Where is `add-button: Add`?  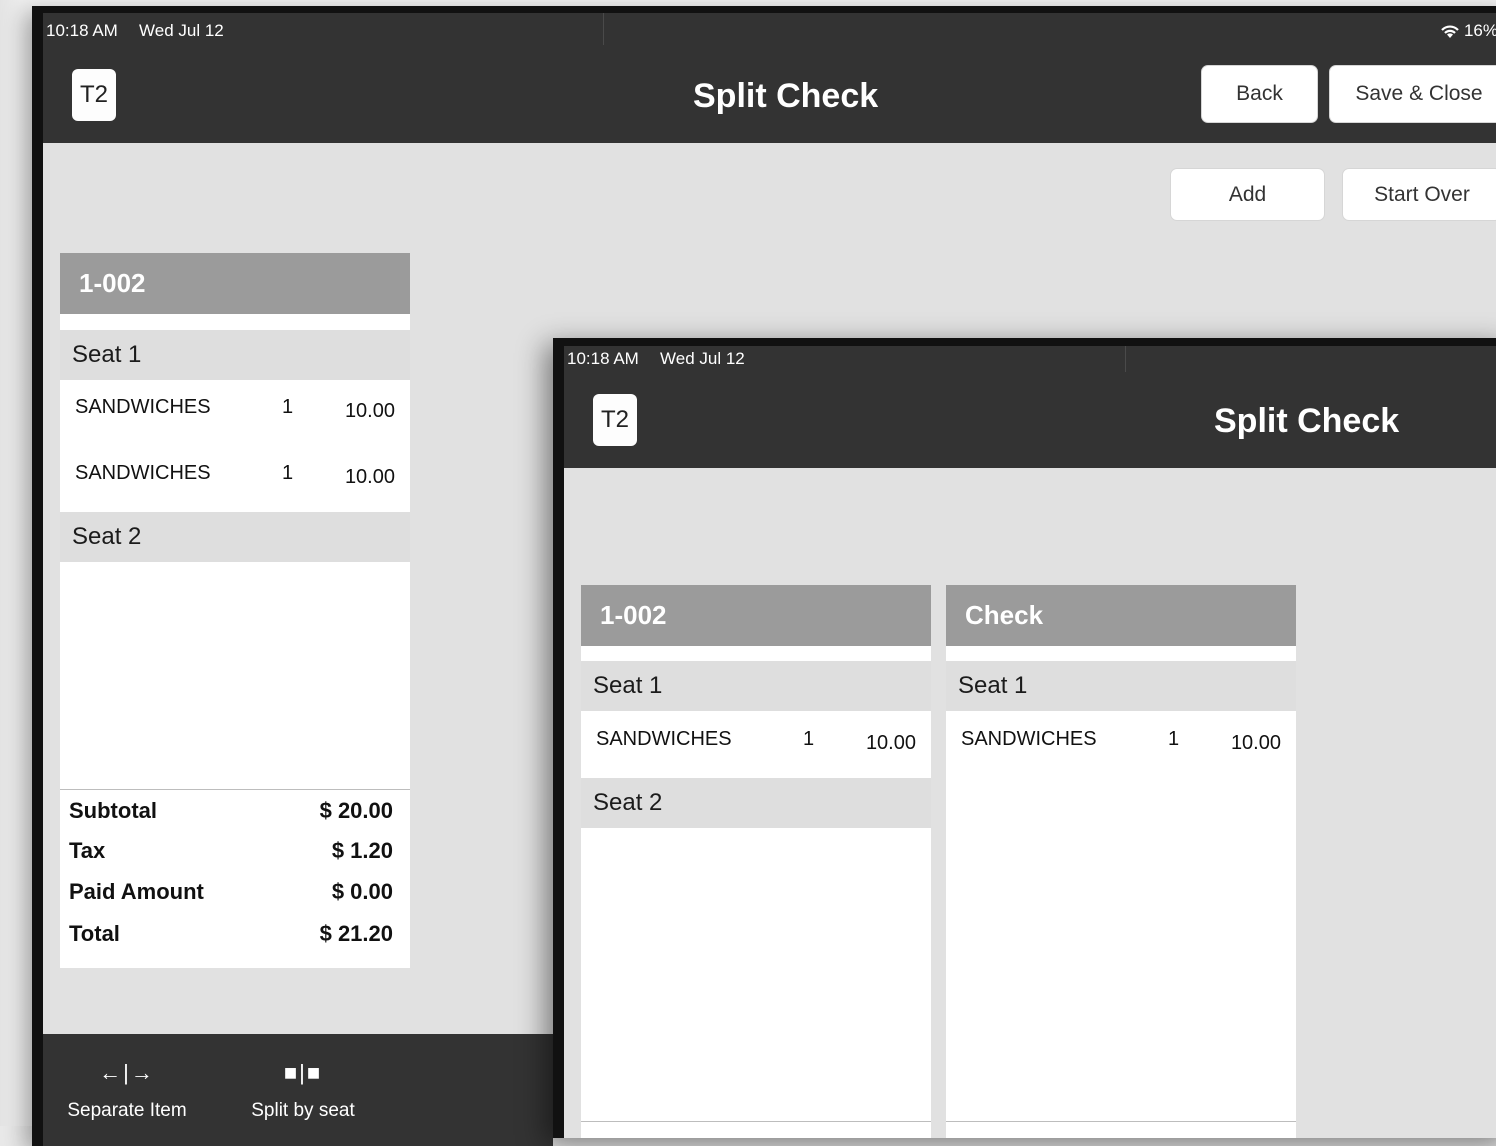 add-button: Add is located at coordinates (1247, 194).